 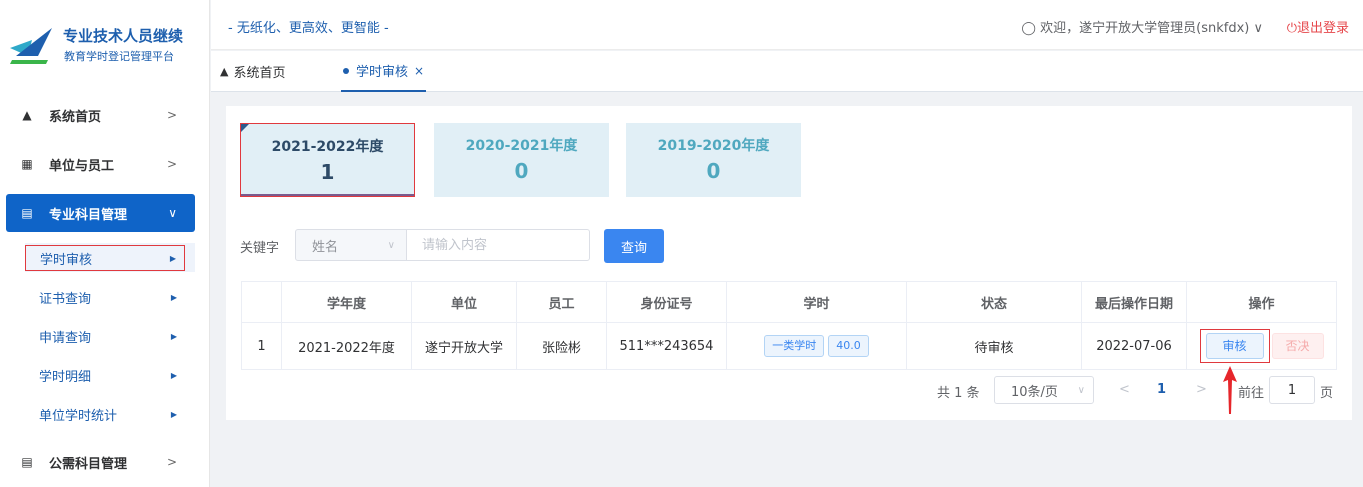 I want to click on brand-subtitle: 教育学时登记管理平台, so click(x=119, y=56).